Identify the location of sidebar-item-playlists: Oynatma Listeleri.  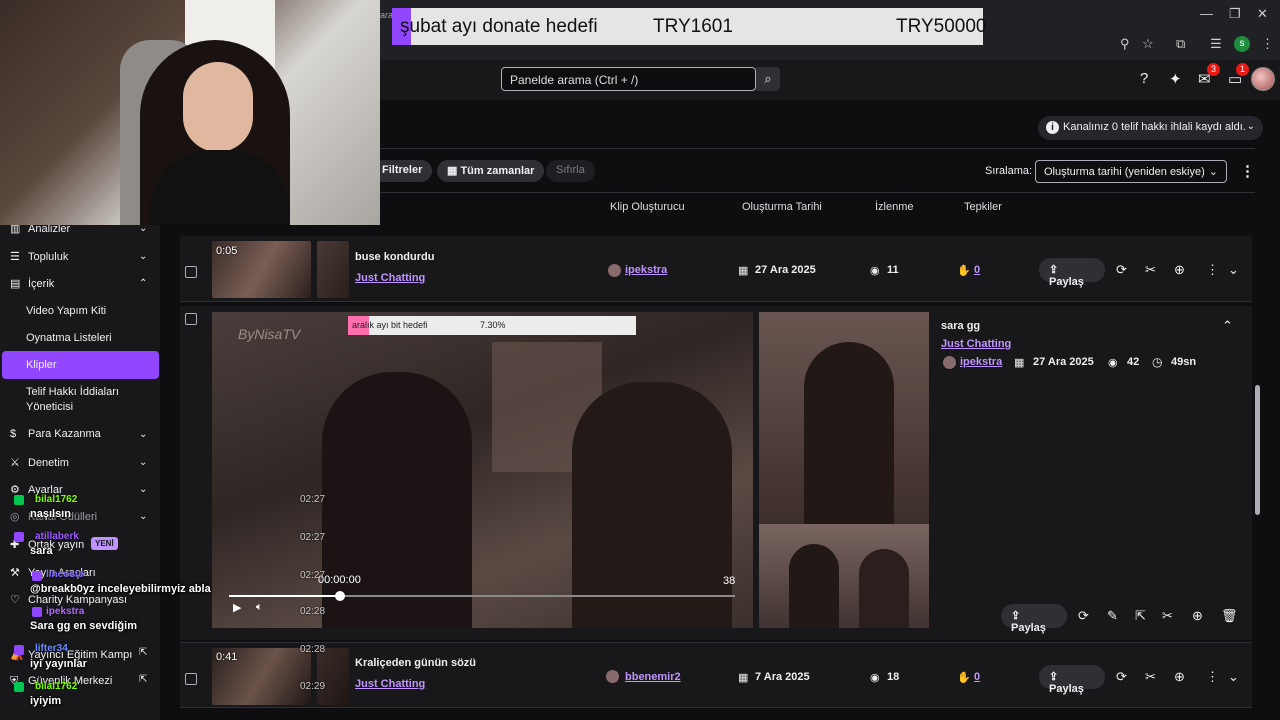
(69, 338).